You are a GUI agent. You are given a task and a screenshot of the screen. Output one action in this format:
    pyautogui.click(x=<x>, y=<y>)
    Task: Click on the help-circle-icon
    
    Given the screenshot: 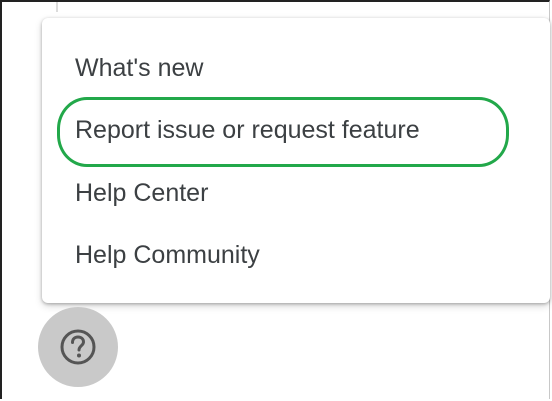 What is the action you would take?
    pyautogui.click(x=78, y=347)
    